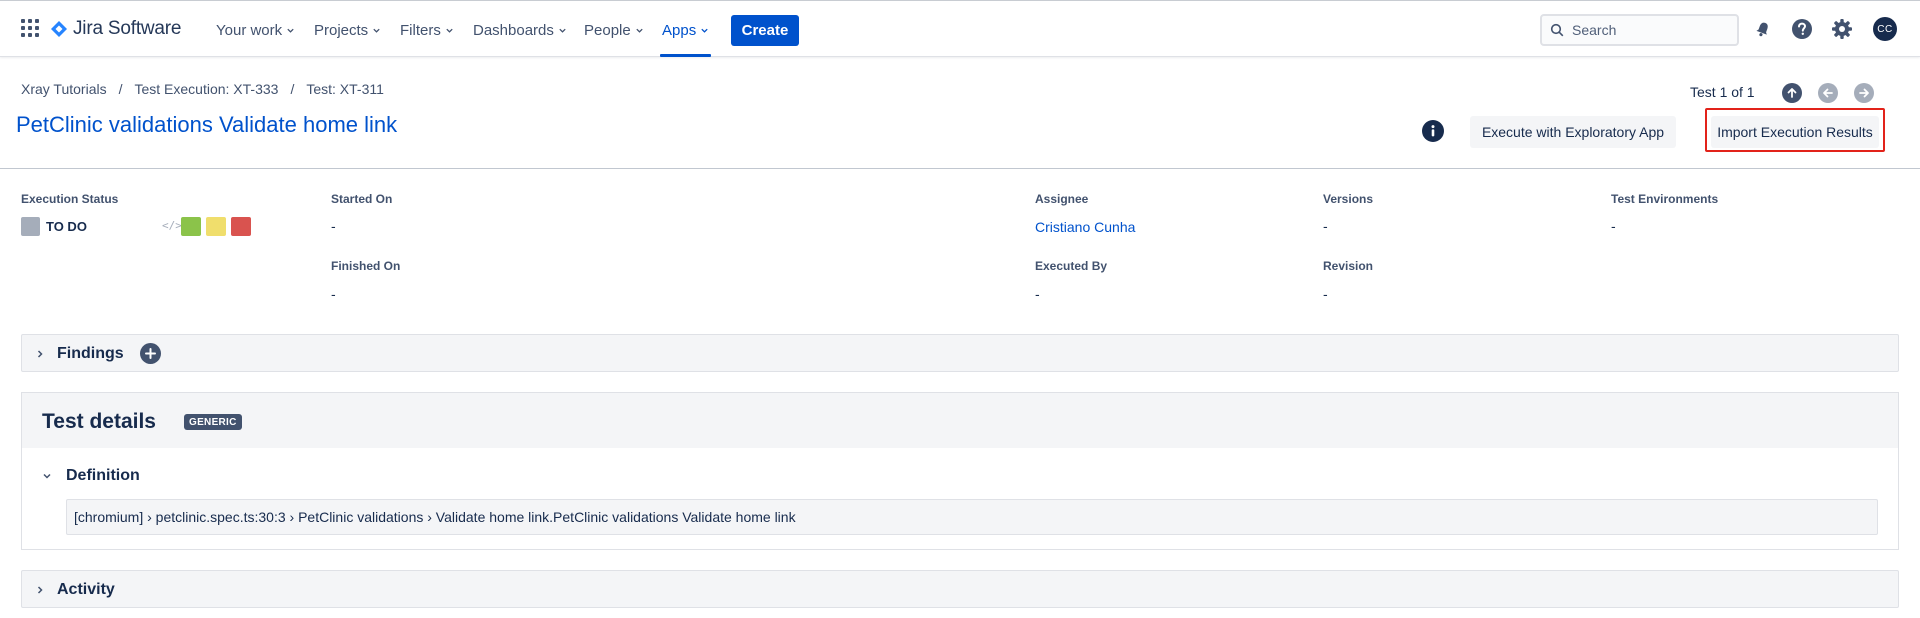 The height and width of the screenshot is (618, 1920). Describe the element at coordinates (333, 294) in the screenshot. I see `finished-on-value: -` at that location.